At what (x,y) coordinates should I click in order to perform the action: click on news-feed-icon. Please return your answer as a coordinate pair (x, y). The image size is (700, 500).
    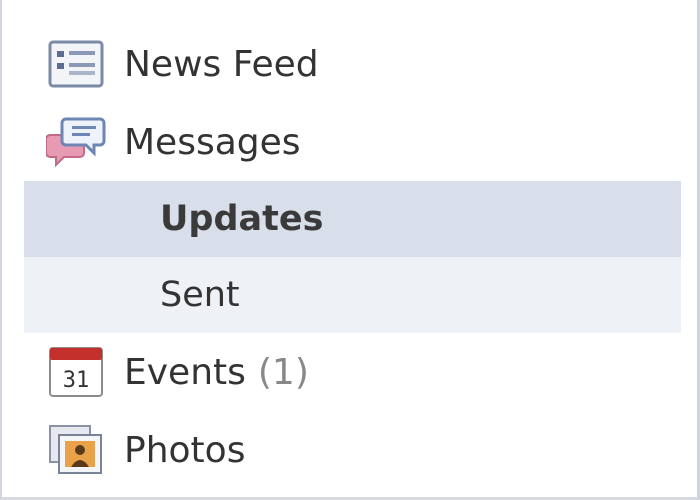
    Looking at the image, I should click on (76, 64).